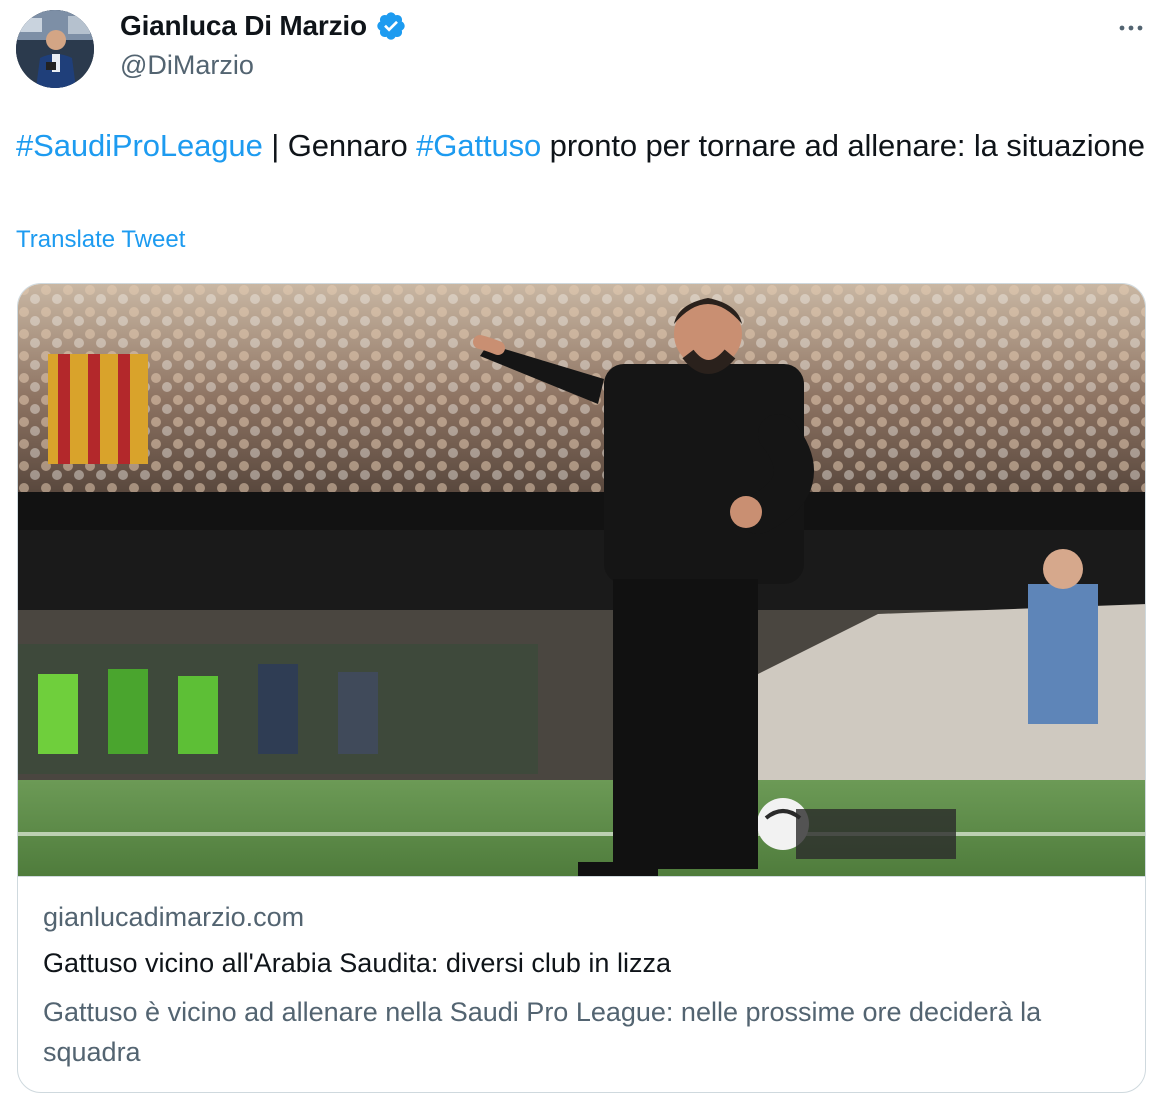 The image size is (1169, 1096). Describe the element at coordinates (174, 917) in the screenshot. I see `card-domain: gianlucadimarzio.com` at that location.